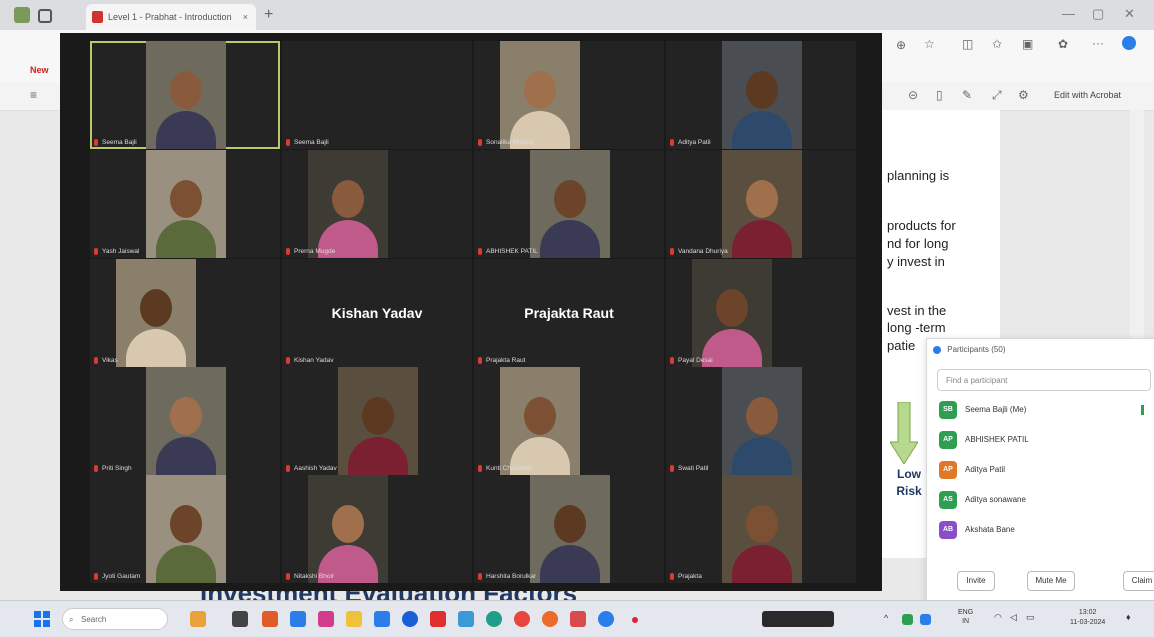 This screenshot has width=1154, height=637. Describe the element at coordinates (22, 15) in the screenshot. I see `profile-icon` at that location.